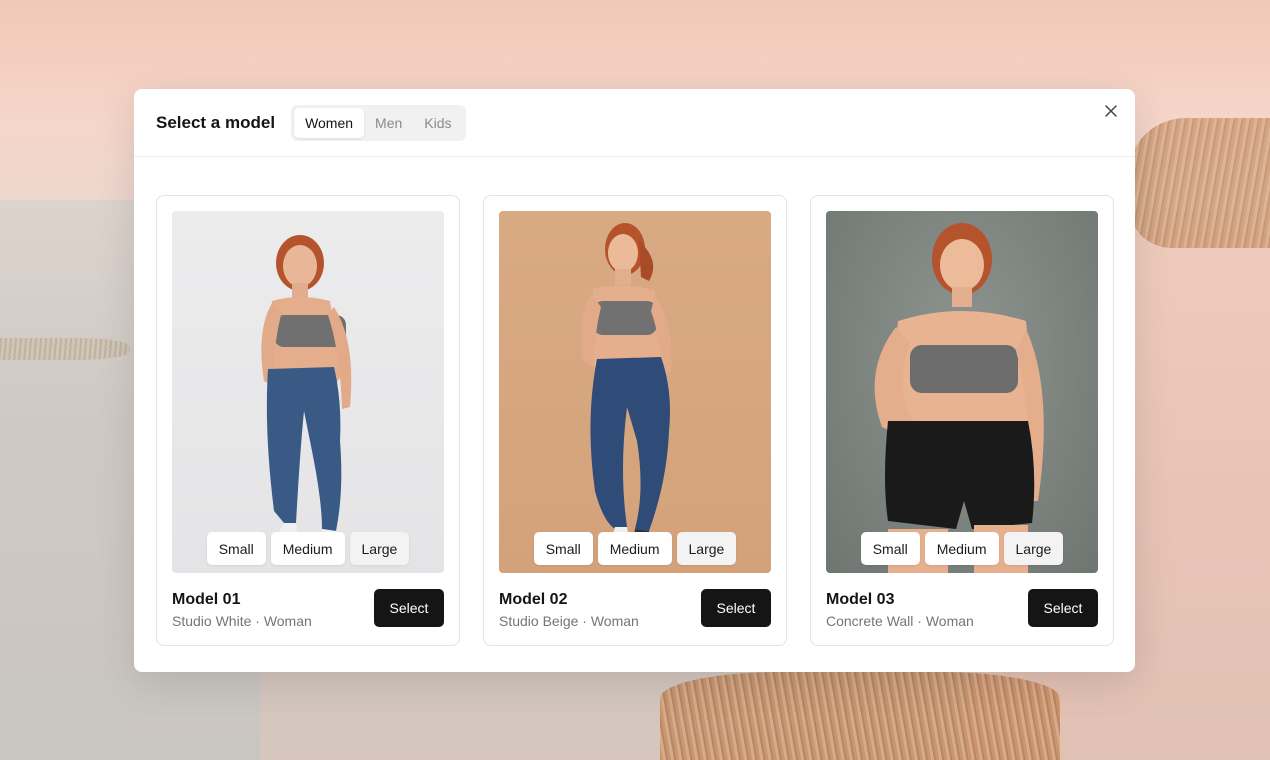  I want to click on model-meta: Studio White · Woman, so click(242, 621).